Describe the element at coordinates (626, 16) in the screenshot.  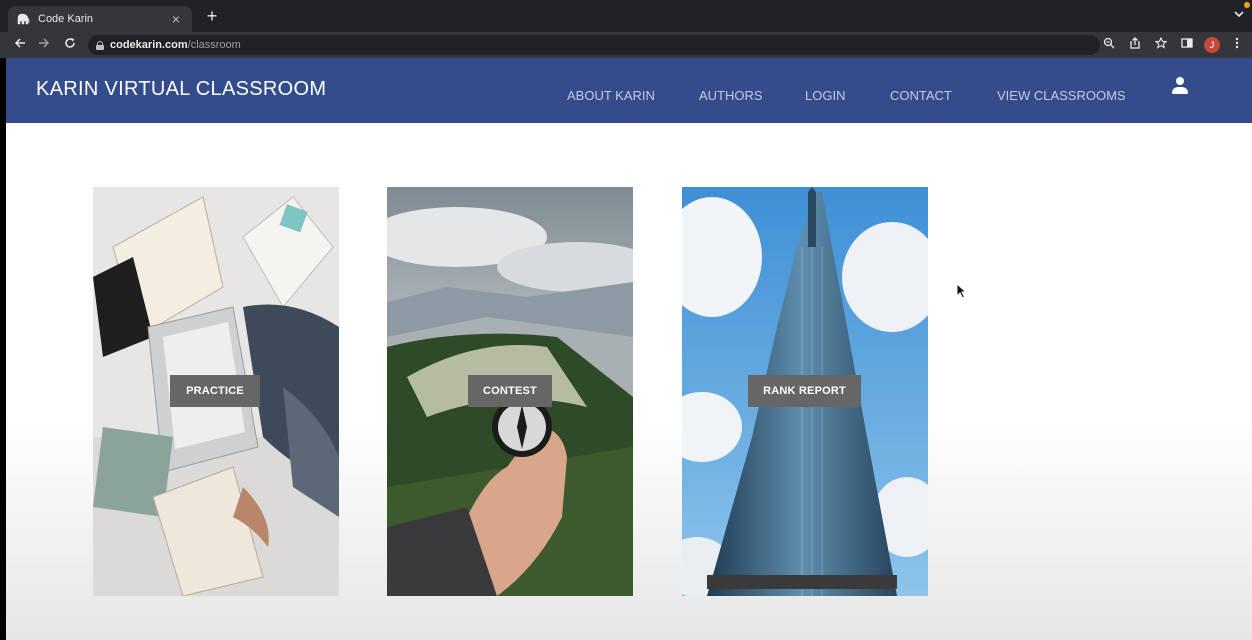
I see `browser-tab-bar: Code Karin × +` at that location.